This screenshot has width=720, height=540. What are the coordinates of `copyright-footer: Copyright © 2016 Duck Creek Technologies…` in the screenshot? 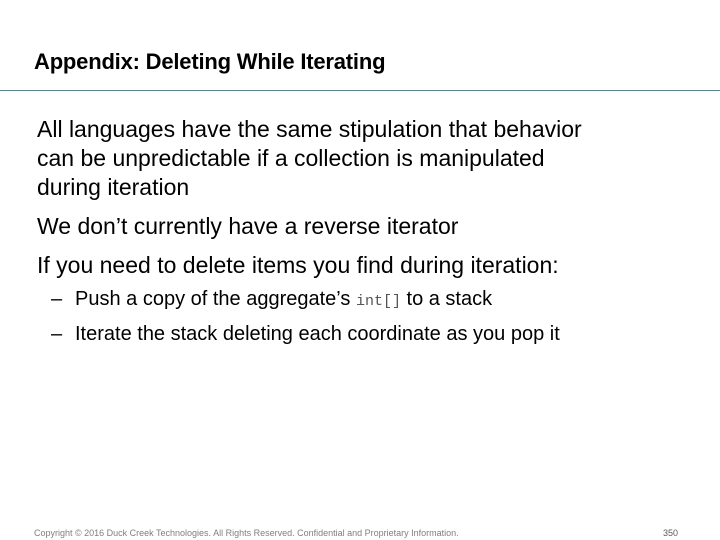 It's located at (246, 533).